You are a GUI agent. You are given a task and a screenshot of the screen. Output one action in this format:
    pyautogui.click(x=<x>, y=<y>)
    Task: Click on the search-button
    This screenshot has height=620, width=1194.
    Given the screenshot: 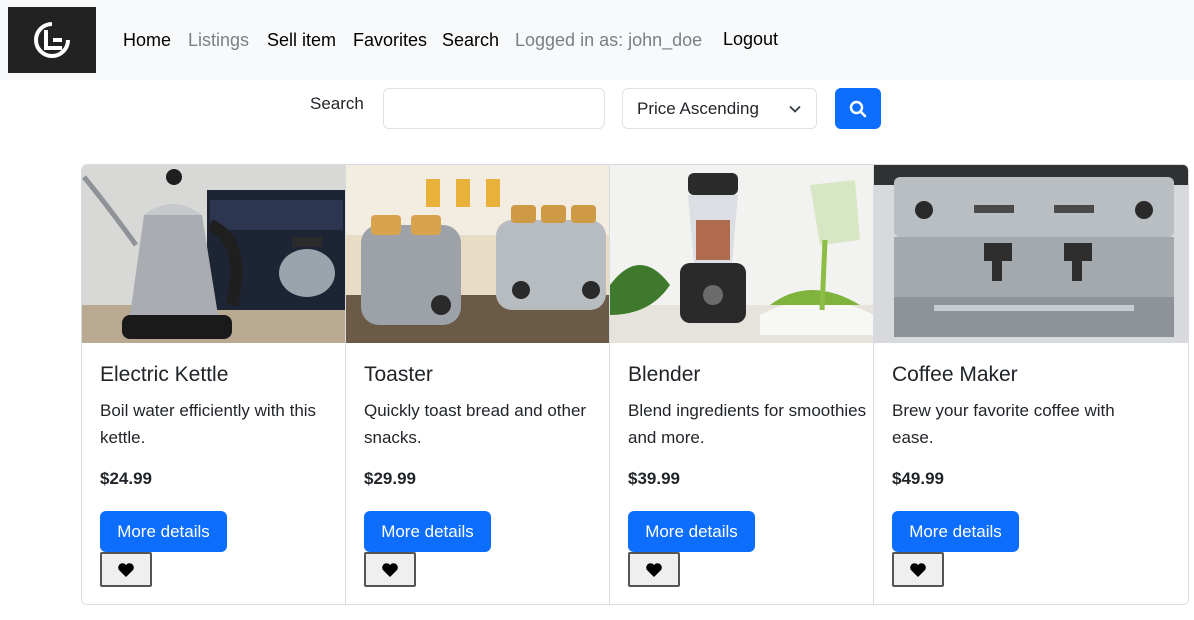 What is the action you would take?
    pyautogui.click(x=858, y=108)
    